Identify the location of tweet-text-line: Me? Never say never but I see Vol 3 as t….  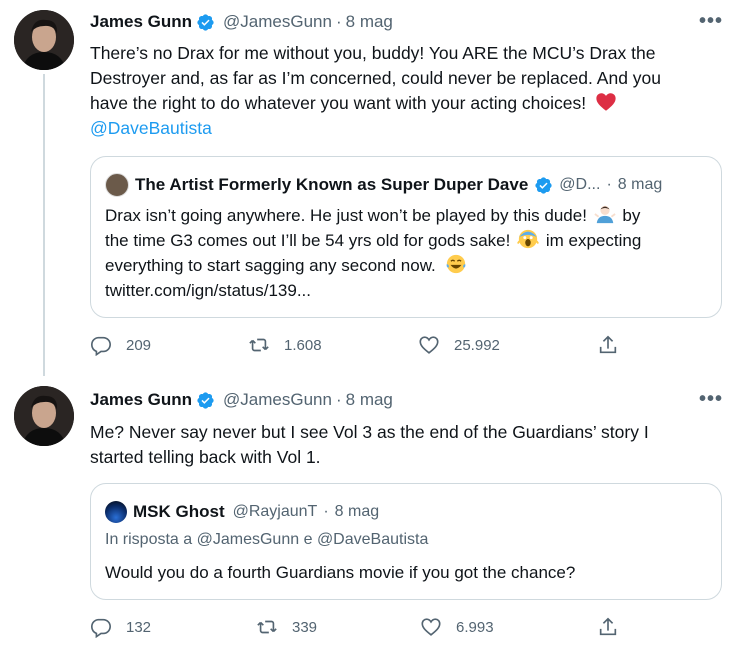
(369, 432).